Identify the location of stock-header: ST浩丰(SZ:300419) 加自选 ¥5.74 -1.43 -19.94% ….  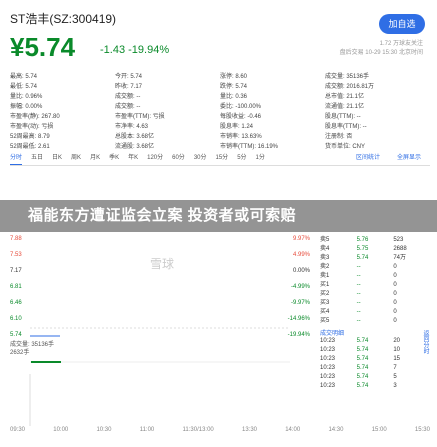
(223, 40).